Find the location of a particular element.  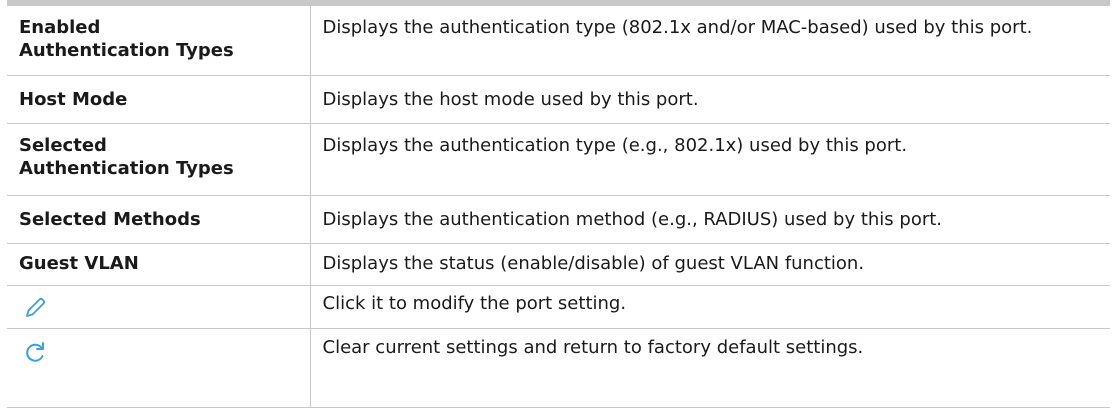

field-name: Enabled Authentication Types is located at coordinates (159, 39).